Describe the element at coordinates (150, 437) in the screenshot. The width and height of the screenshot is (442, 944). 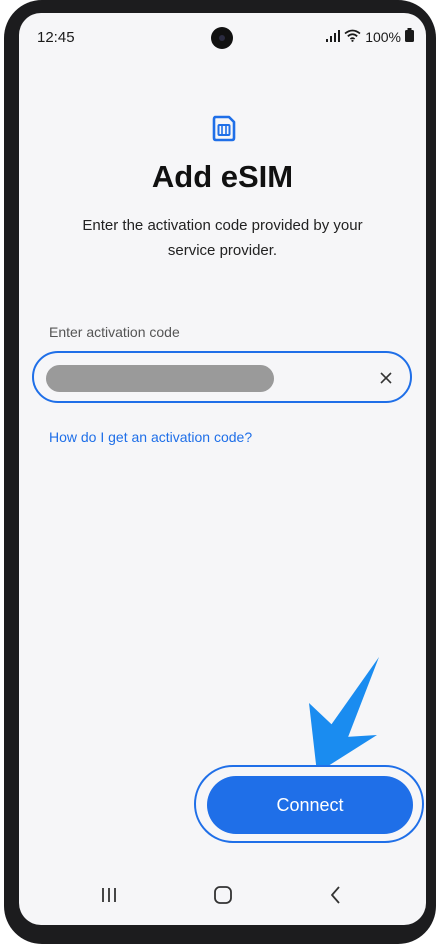
I see `help-link: How do I get an activation code?` at that location.